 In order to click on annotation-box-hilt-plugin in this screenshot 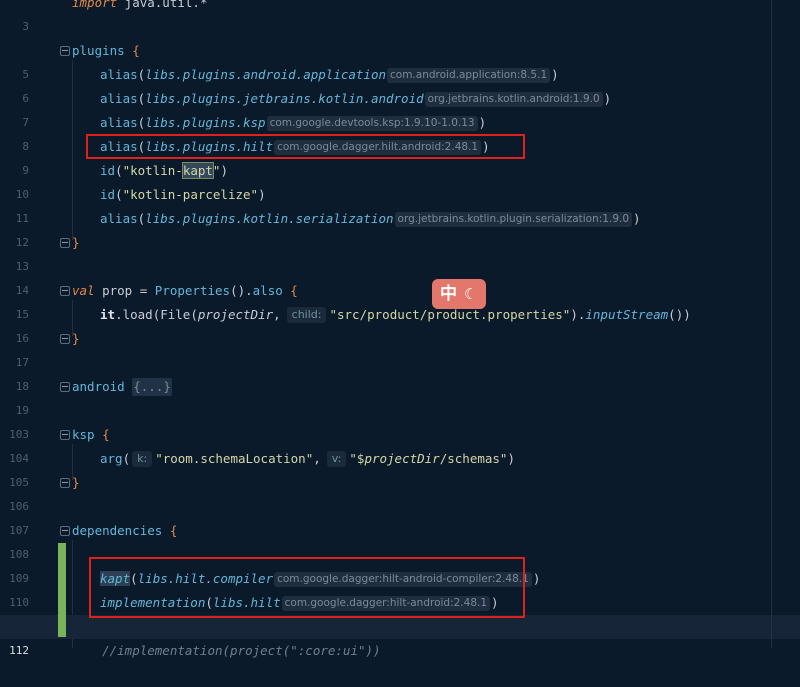, I will do `click(305, 146)`.